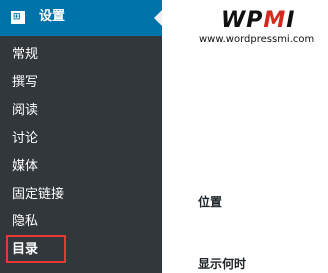 Image resolution: width=328 pixels, height=273 pixels. What do you see at coordinates (81, 55) in the screenshot?
I see `sidebar-item-general: 常规` at bounding box center [81, 55].